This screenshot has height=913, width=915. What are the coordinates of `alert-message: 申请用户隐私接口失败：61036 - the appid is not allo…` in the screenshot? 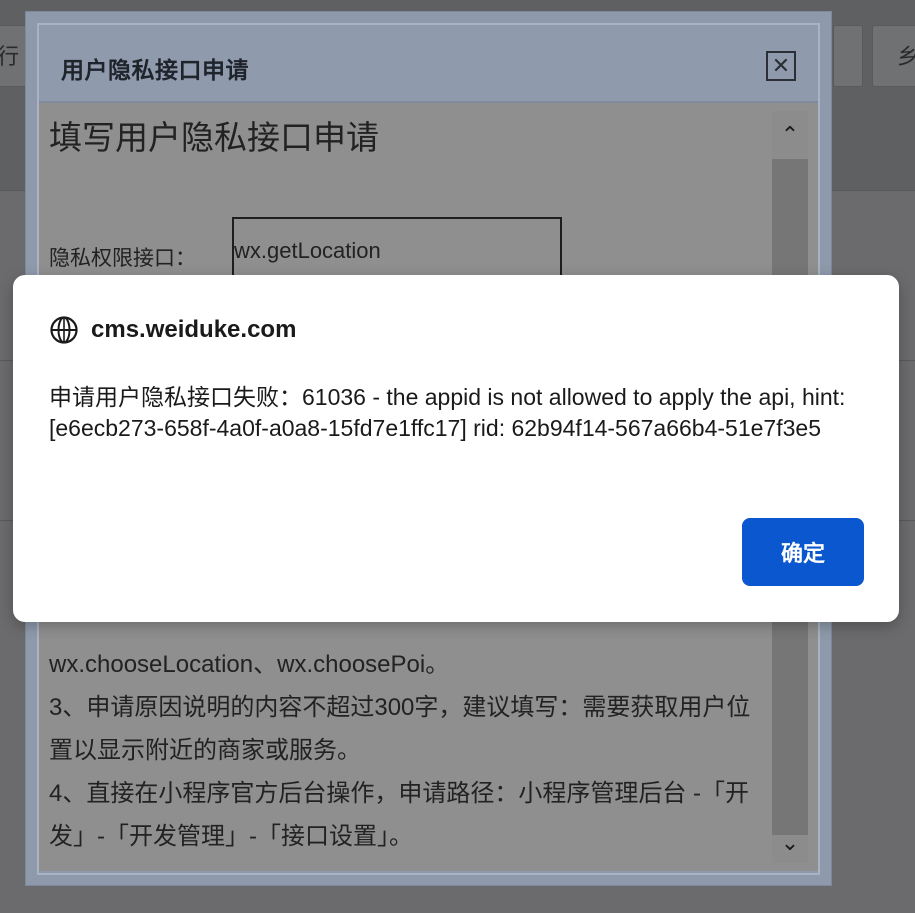 It's located at (447, 412).